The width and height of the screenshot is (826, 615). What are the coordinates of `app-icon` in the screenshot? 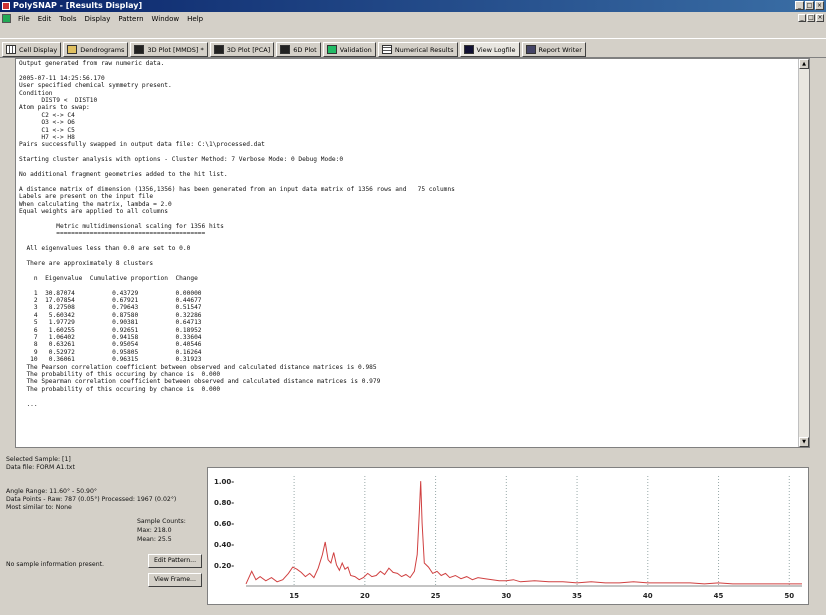 It's located at (6, 6).